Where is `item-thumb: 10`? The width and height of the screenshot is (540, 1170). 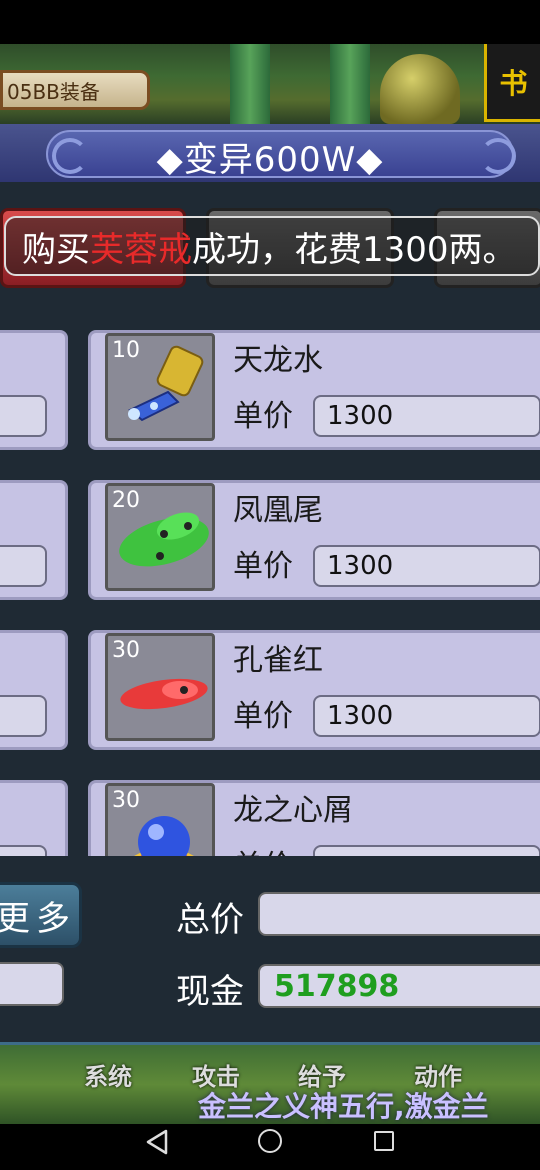
item-thumb: 10 is located at coordinates (160, 387).